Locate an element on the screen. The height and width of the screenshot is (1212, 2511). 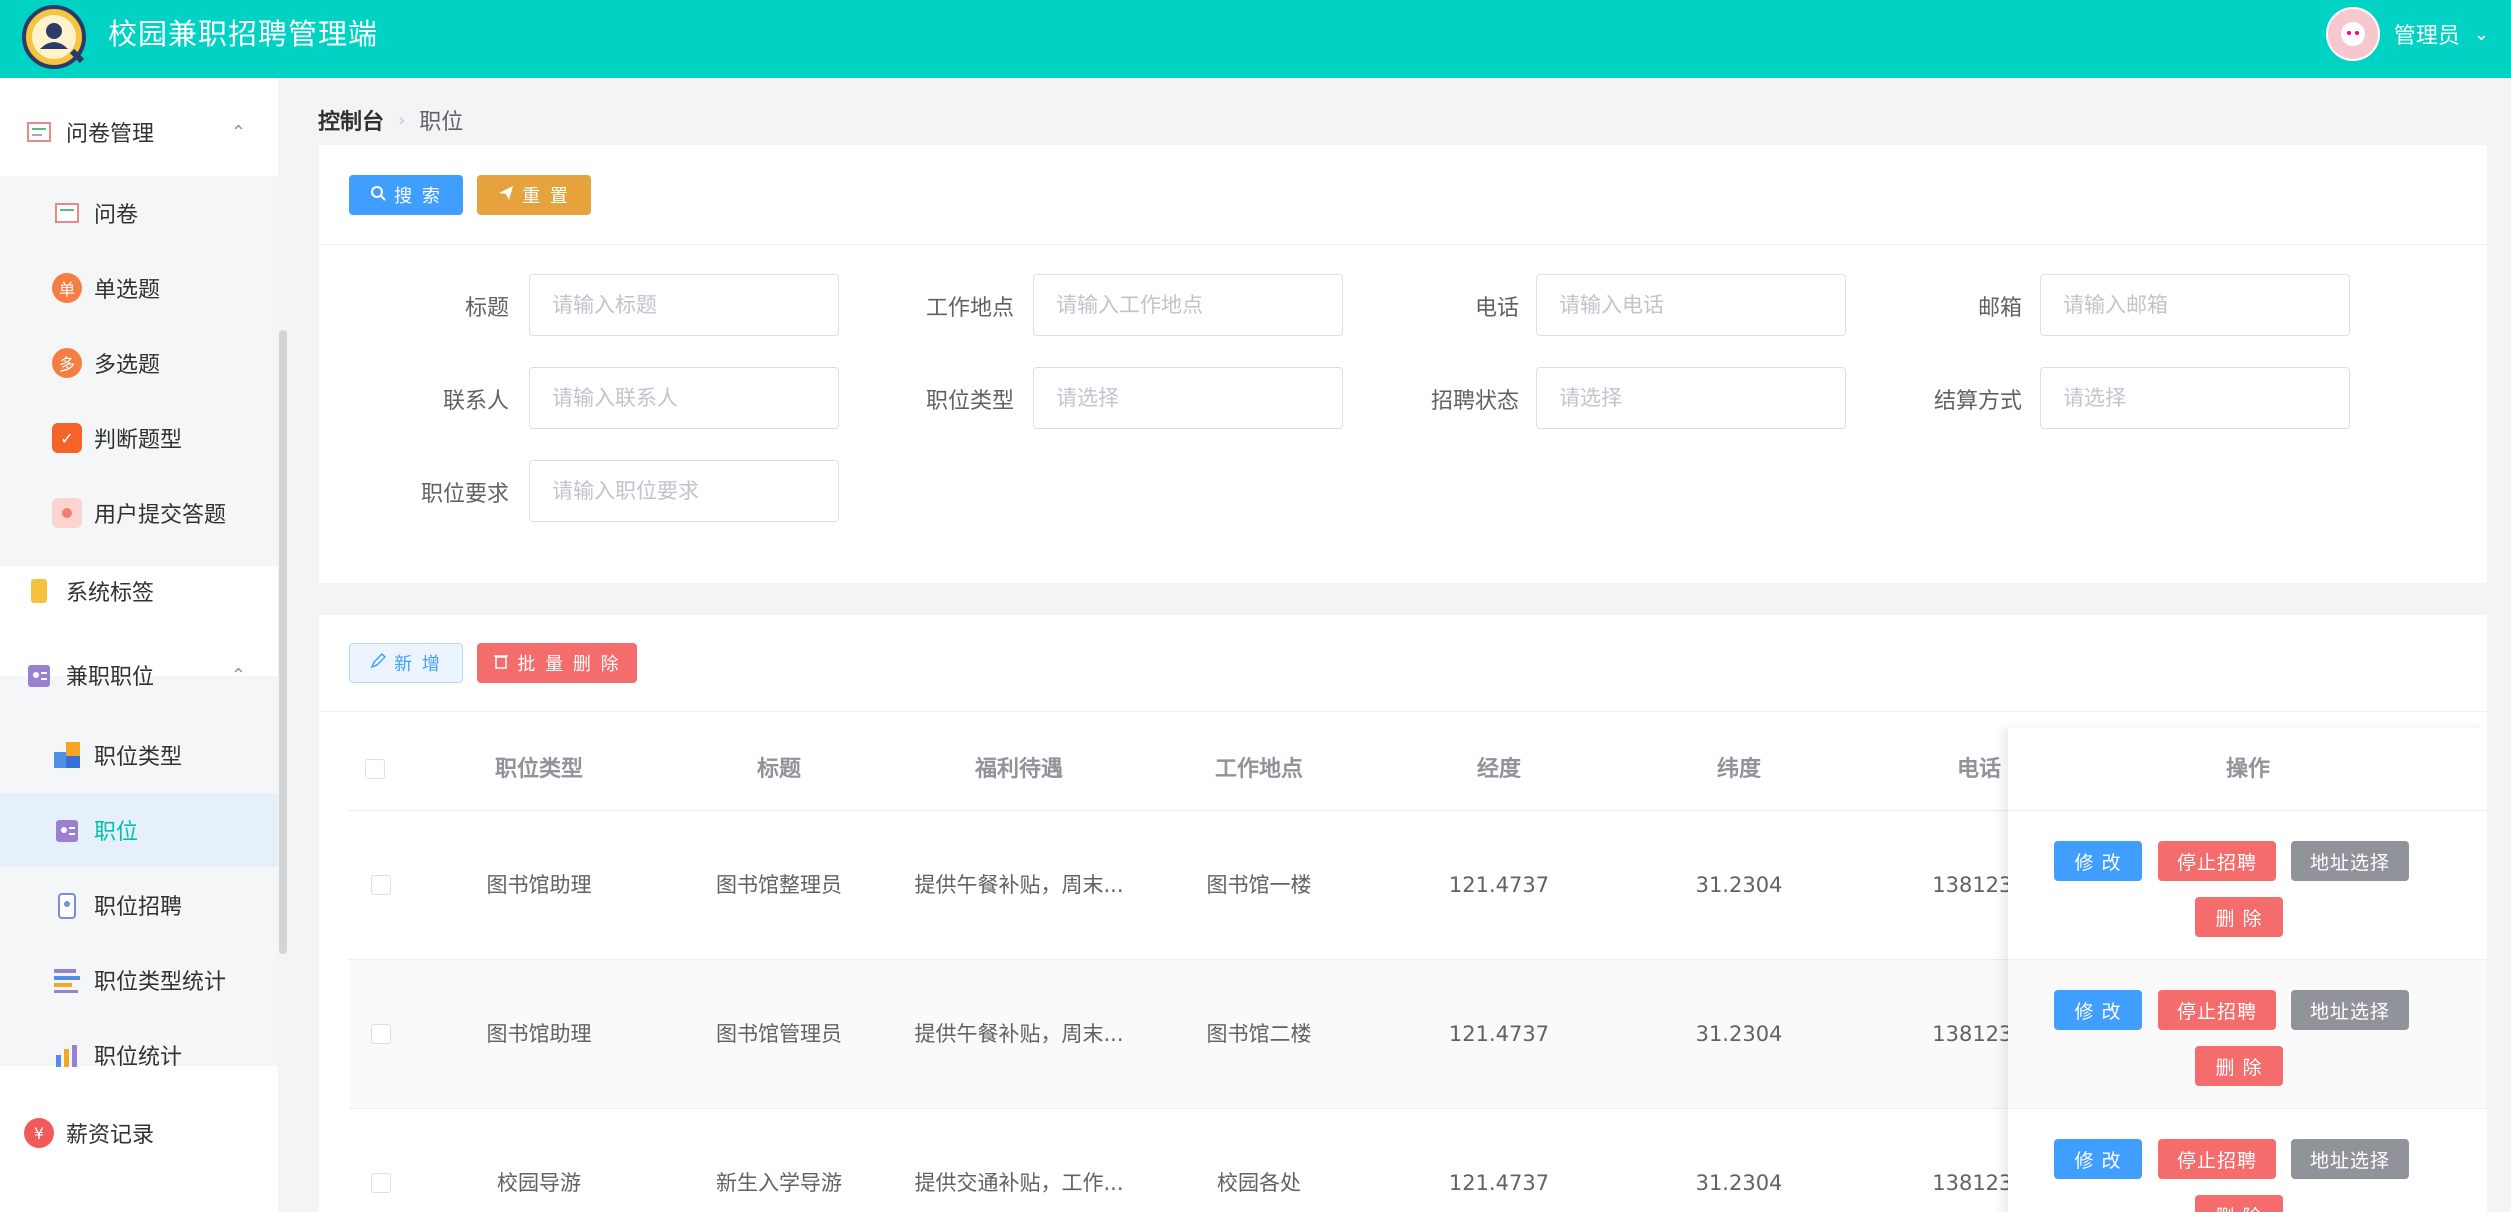
cell-title: 图书馆管理员 is located at coordinates (779, 1034).